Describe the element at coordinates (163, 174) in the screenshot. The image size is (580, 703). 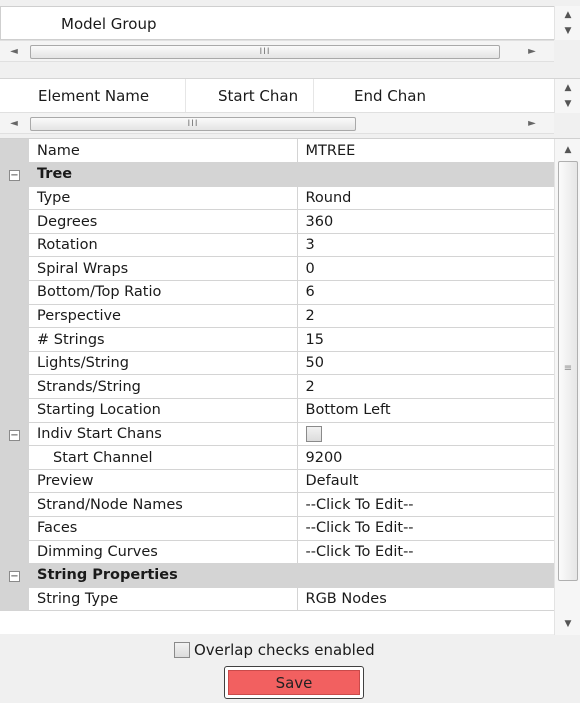
I see `category-label: Tree` at that location.